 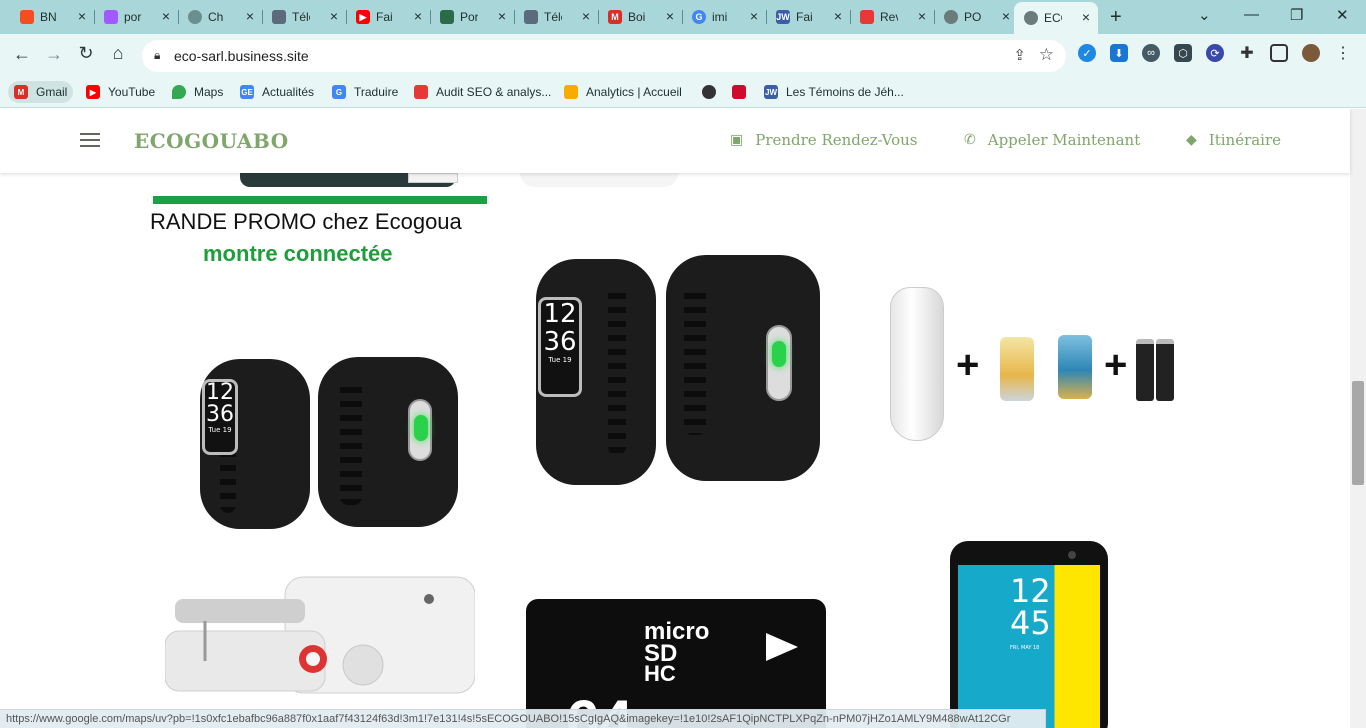 What do you see at coordinates (1247, 53) in the screenshot?
I see `puzzle-icon: ✚` at bounding box center [1247, 53].